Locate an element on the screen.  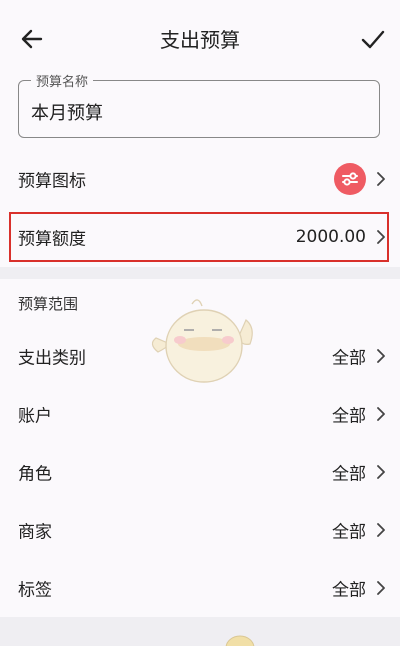
budget-name-value: 本月预算 is located at coordinates (67, 112).